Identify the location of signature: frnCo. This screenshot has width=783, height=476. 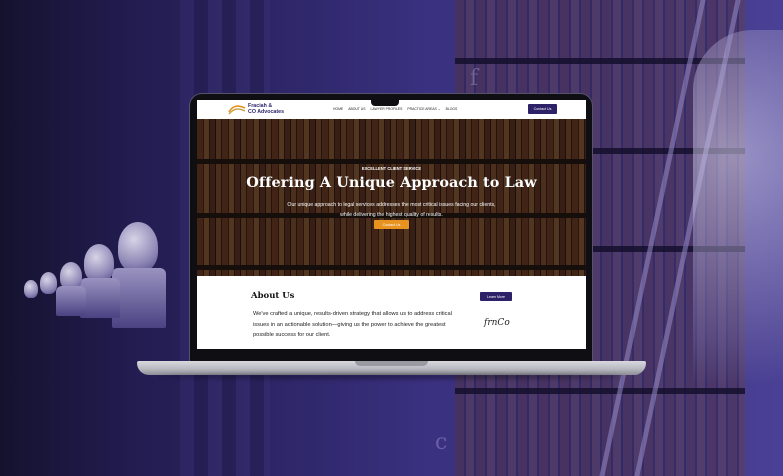
(497, 323).